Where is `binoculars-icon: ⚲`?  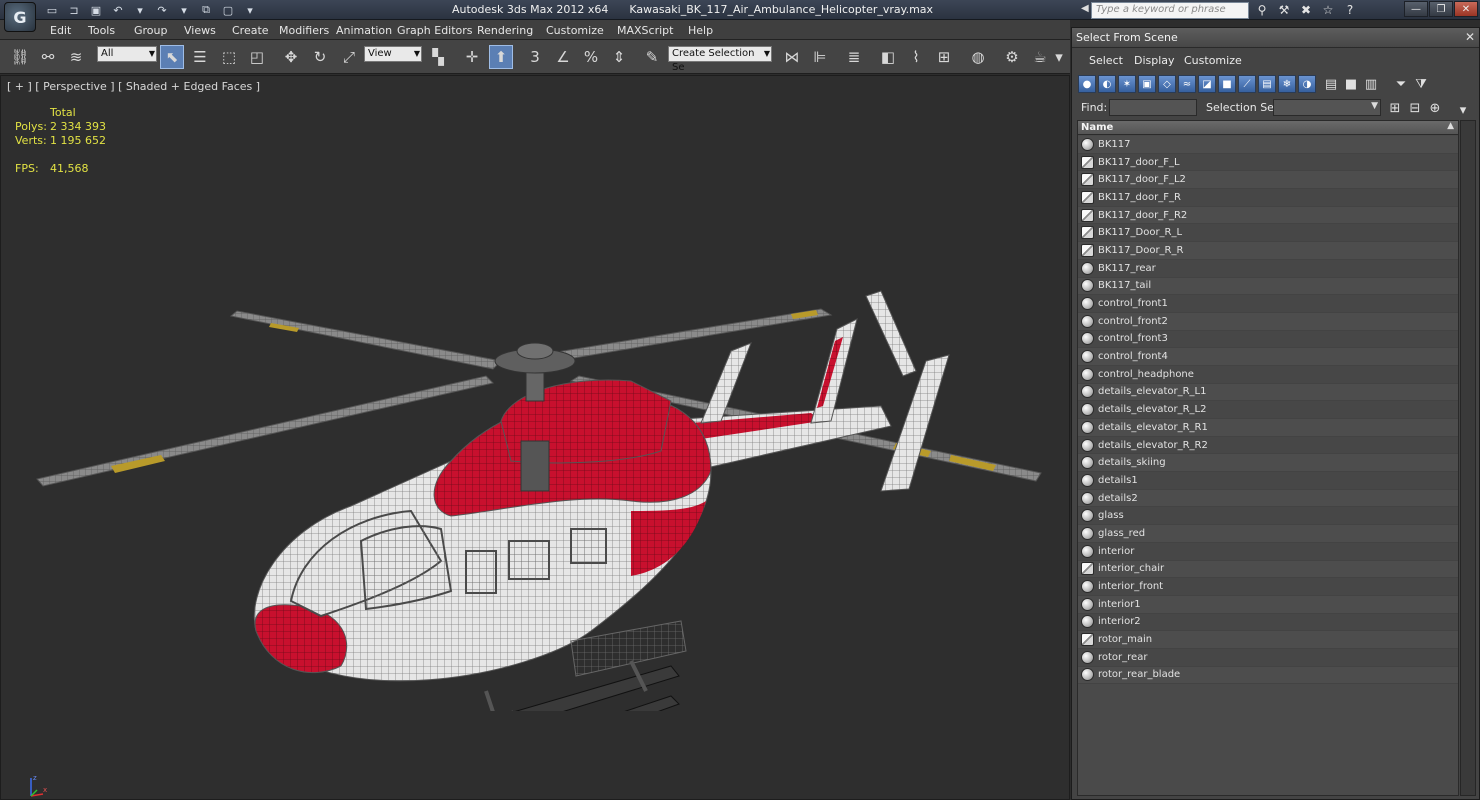
binoculars-icon: ⚲ is located at coordinates (1262, 10).